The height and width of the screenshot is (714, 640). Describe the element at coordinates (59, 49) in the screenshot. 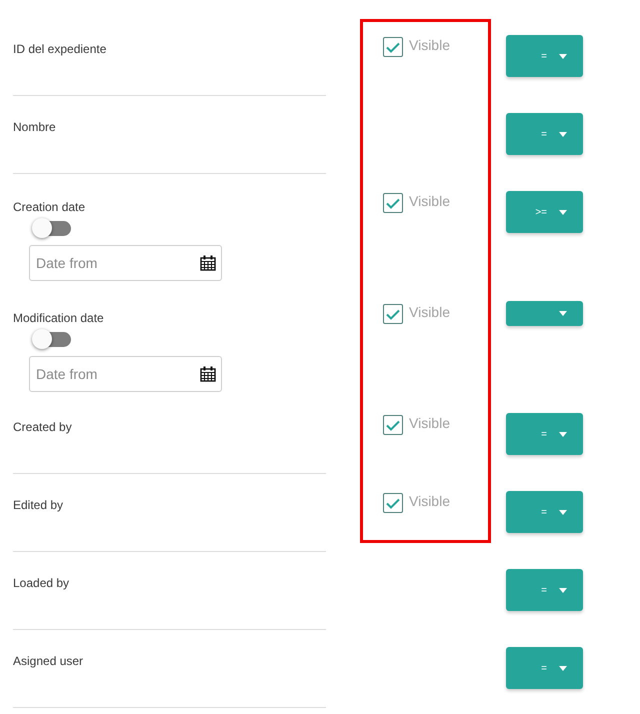

I see `field-label: ID del expediente` at that location.